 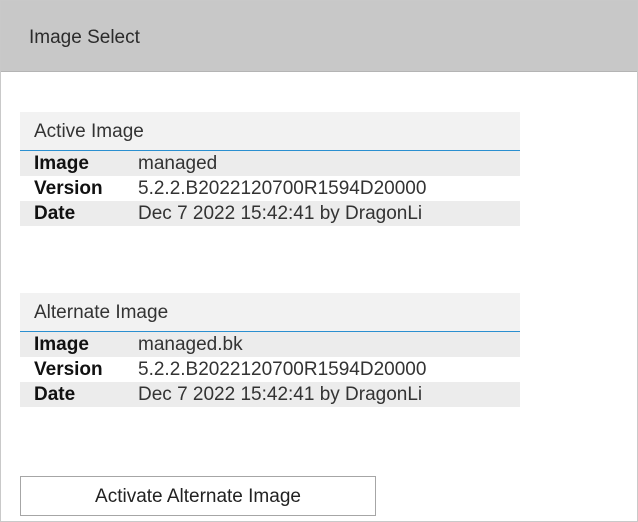 What do you see at coordinates (198, 496) in the screenshot?
I see `activate-alternate-image-button: Activate Alternate Image` at bounding box center [198, 496].